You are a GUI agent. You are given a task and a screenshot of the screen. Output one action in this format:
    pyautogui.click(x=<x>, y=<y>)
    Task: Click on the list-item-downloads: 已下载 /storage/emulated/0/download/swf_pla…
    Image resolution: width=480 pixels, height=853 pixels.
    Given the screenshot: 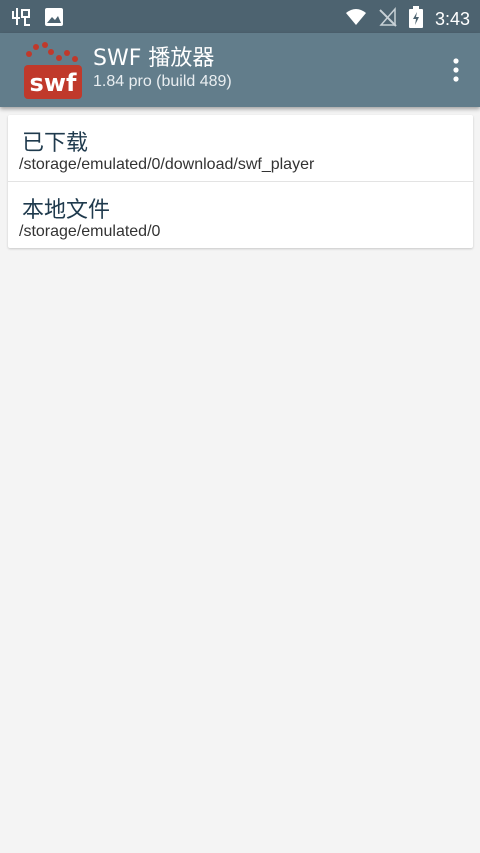 What is the action you would take?
    pyautogui.click(x=240, y=148)
    